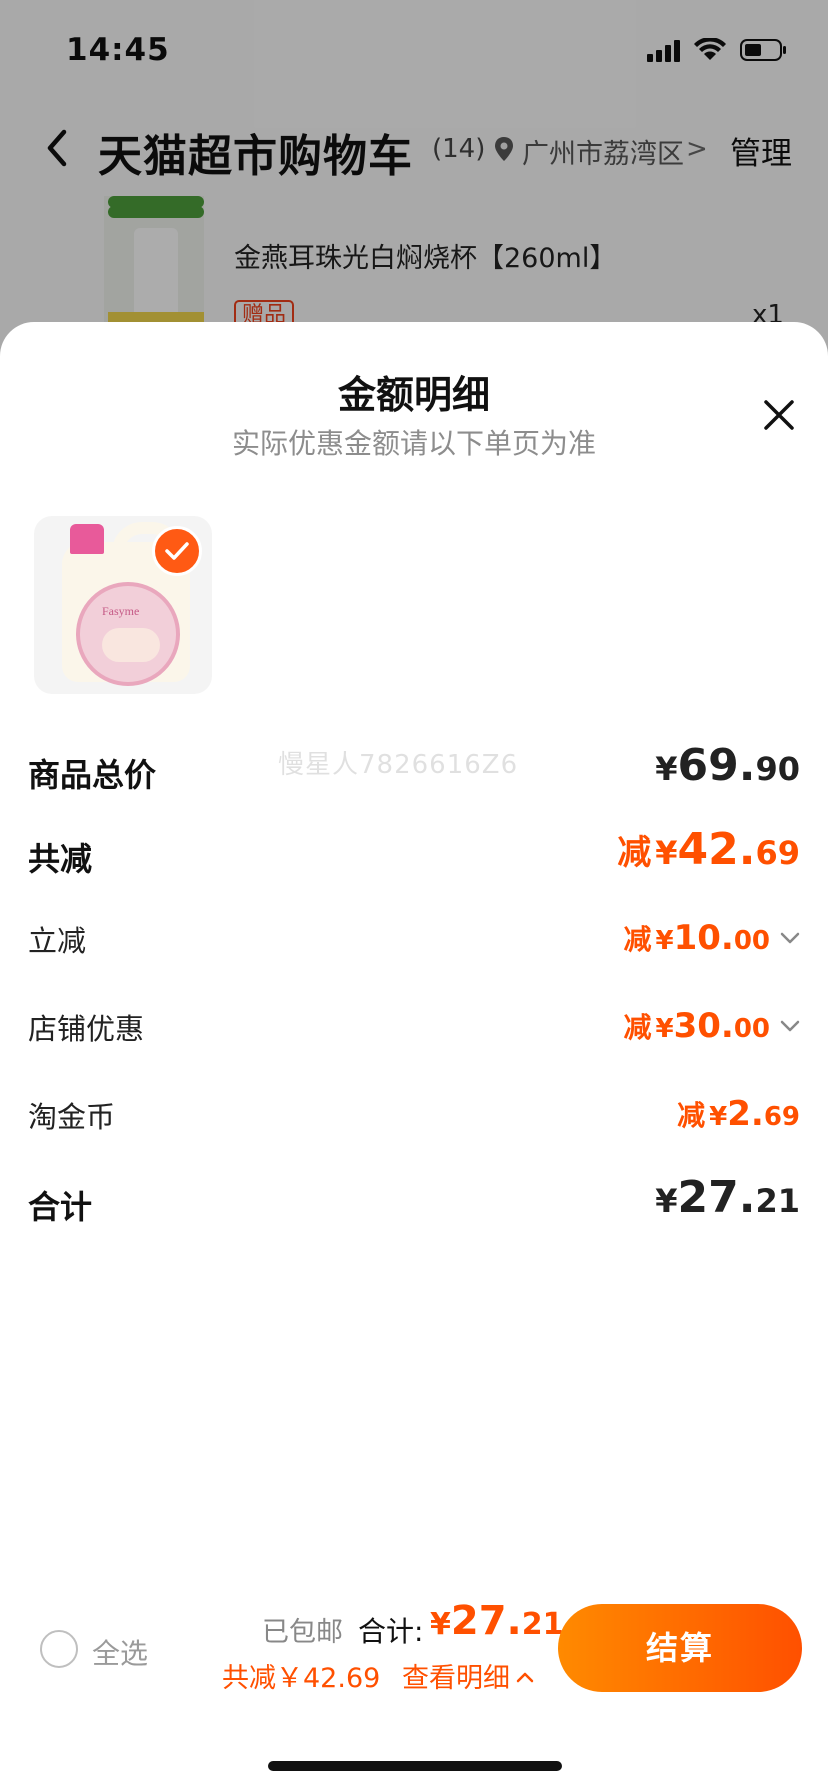  What do you see at coordinates (708, 849) in the screenshot?
I see `total-discount-amount: 减 ¥42.69` at bounding box center [708, 849].